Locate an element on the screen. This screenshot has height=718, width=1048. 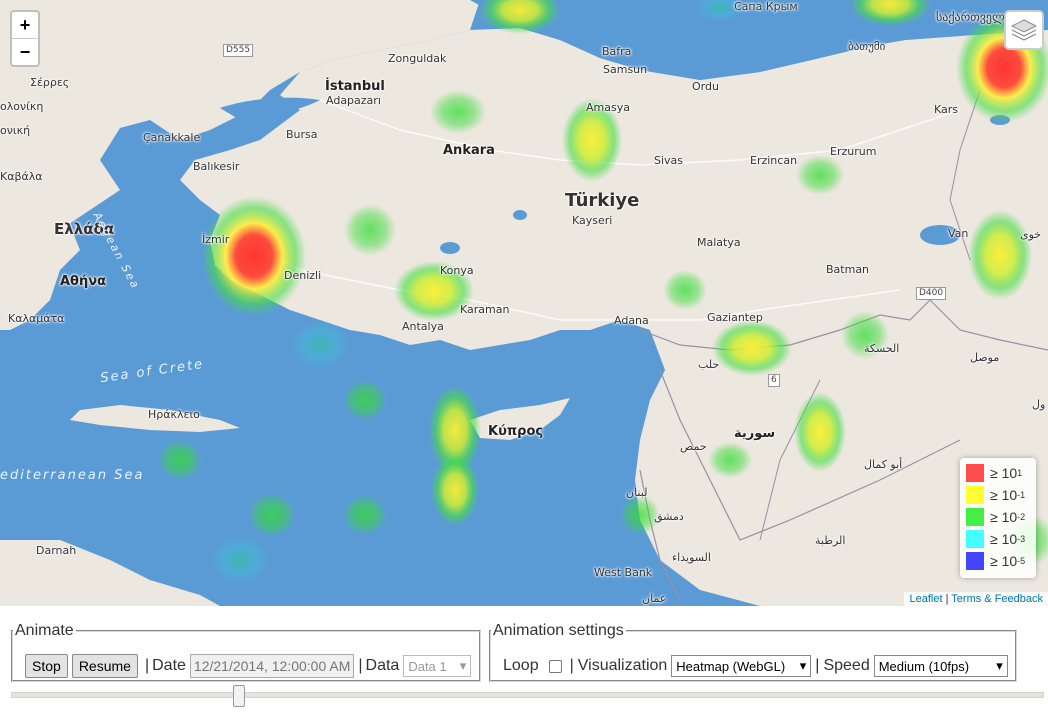
label-thessaloniki: ολονίκη is located at coordinates (22, 106).